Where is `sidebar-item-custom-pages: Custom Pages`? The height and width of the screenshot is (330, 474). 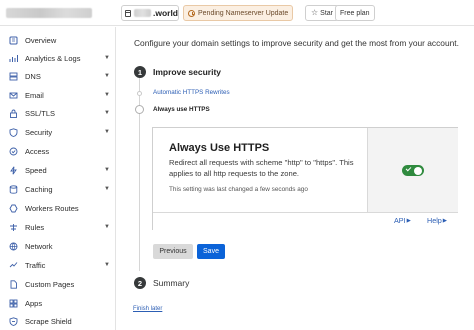
sidebar-item-custom-pages: Custom Pages is located at coordinates (58, 284).